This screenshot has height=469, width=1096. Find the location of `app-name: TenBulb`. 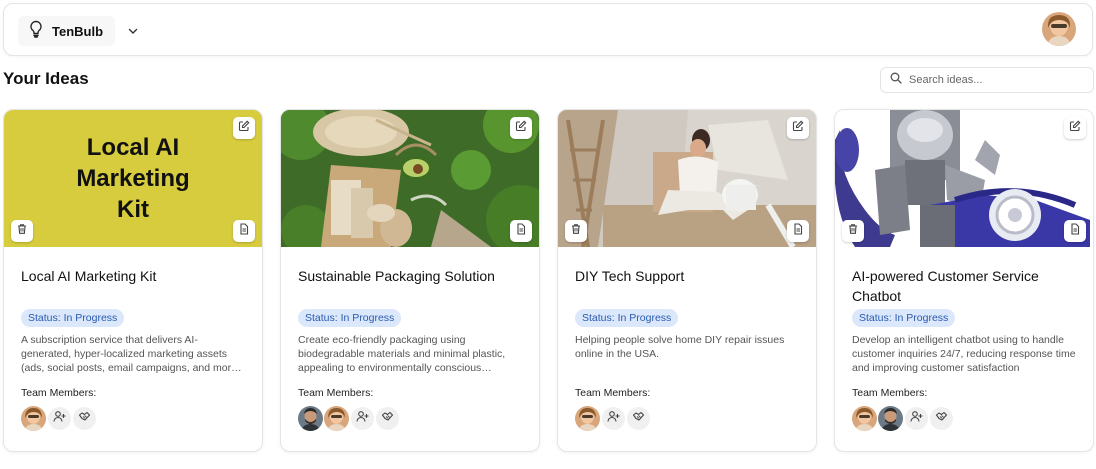

app-name: TenBulb is located at coordinates (78, 31).